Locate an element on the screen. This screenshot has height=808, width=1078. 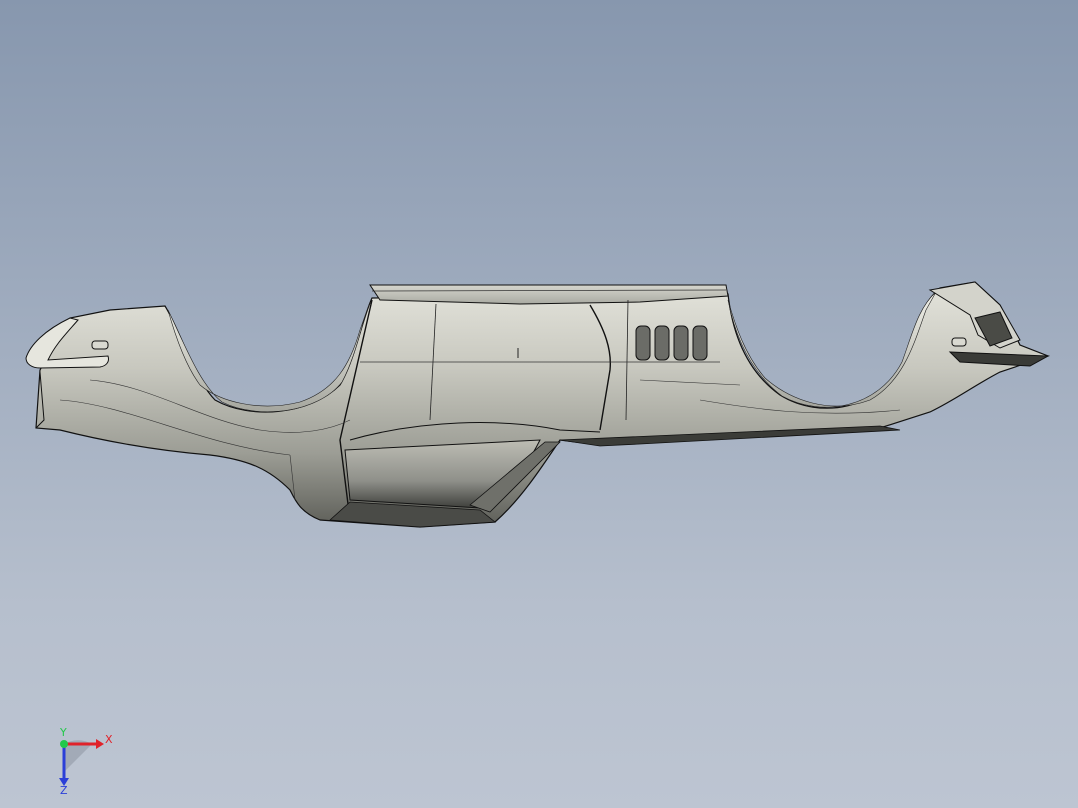
left-vent-slot is located at coordinates (100, 345).